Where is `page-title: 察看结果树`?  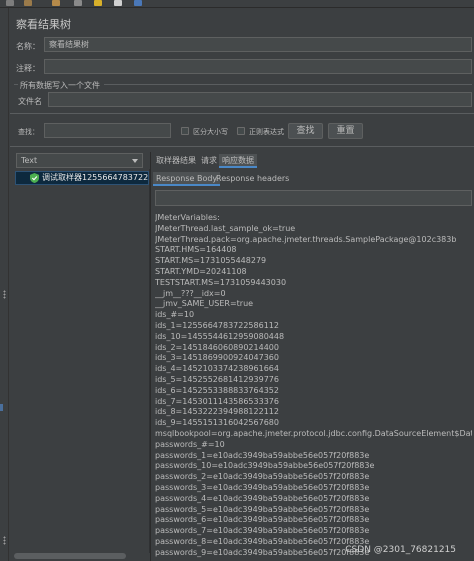 page-title: 察看结果树 is located at coordinates (43, 24).